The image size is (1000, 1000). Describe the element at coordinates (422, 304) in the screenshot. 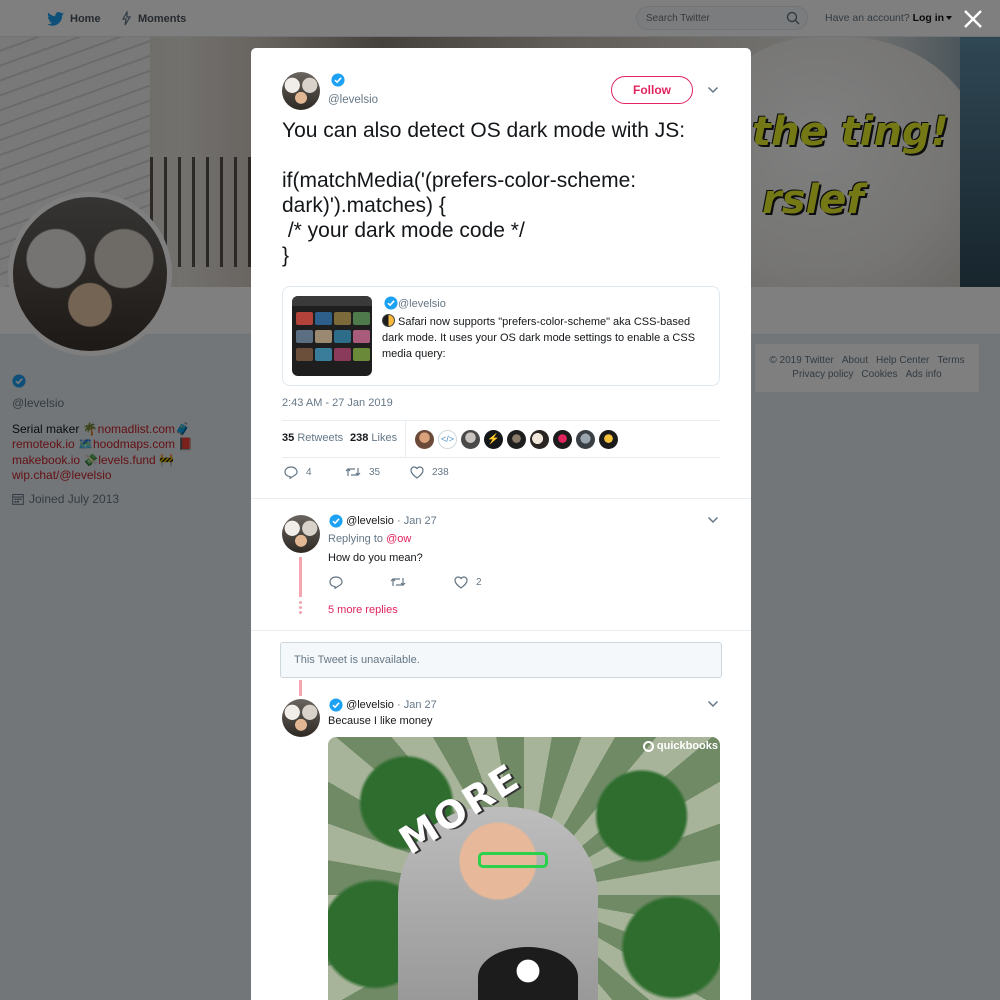

I see `quoted-tweet-handle: @levelsio` at that location.